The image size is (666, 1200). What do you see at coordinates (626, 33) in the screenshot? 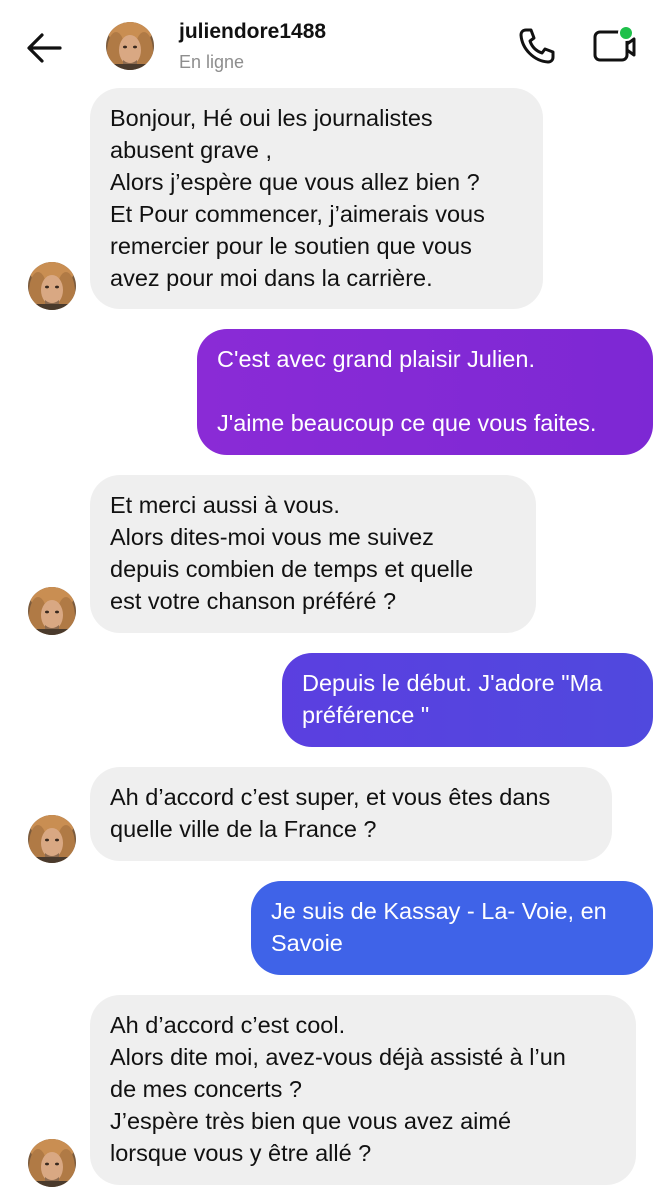
I see `online-indicator-dot` at bounding box center [626, 33].